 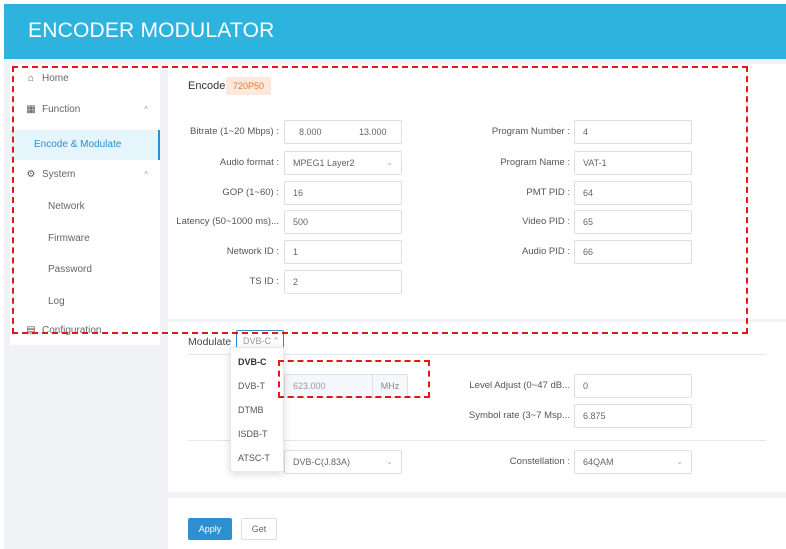 What do you see at coordinates (322, 462) in the screenshot?
I see `standard-annex-value: DVB-C(J.83A)` at bounding box center [322, 462].